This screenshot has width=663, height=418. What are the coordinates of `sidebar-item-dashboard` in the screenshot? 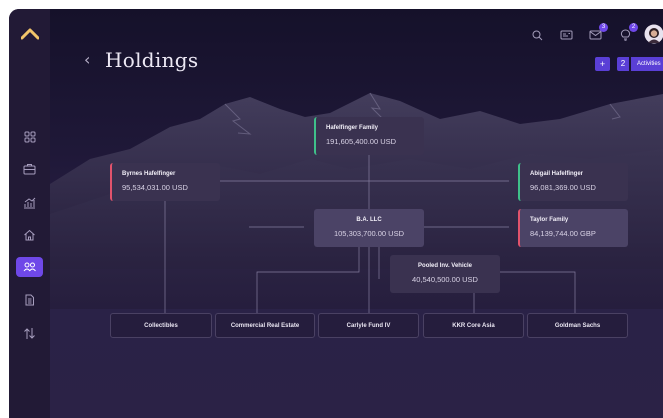 It's located at (29, 137).